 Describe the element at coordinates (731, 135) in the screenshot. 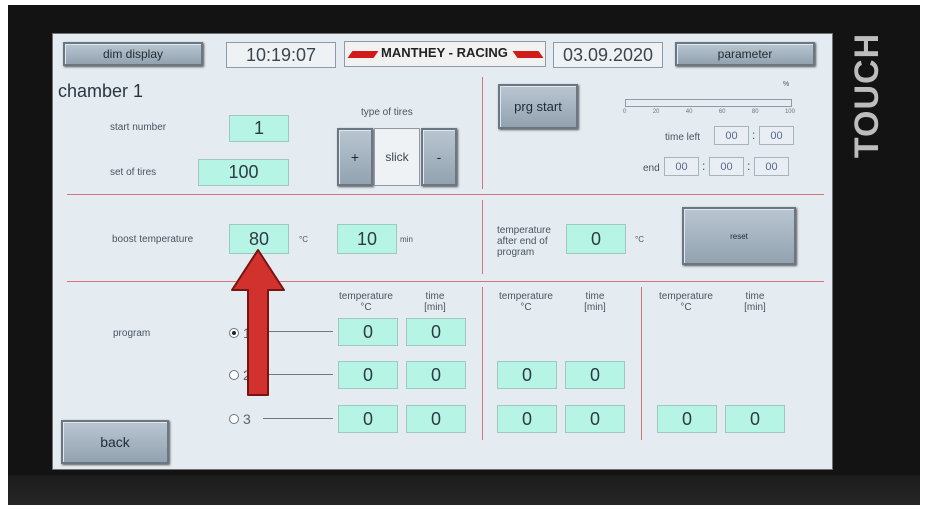

I see `time-left-hours: 00` at that location.